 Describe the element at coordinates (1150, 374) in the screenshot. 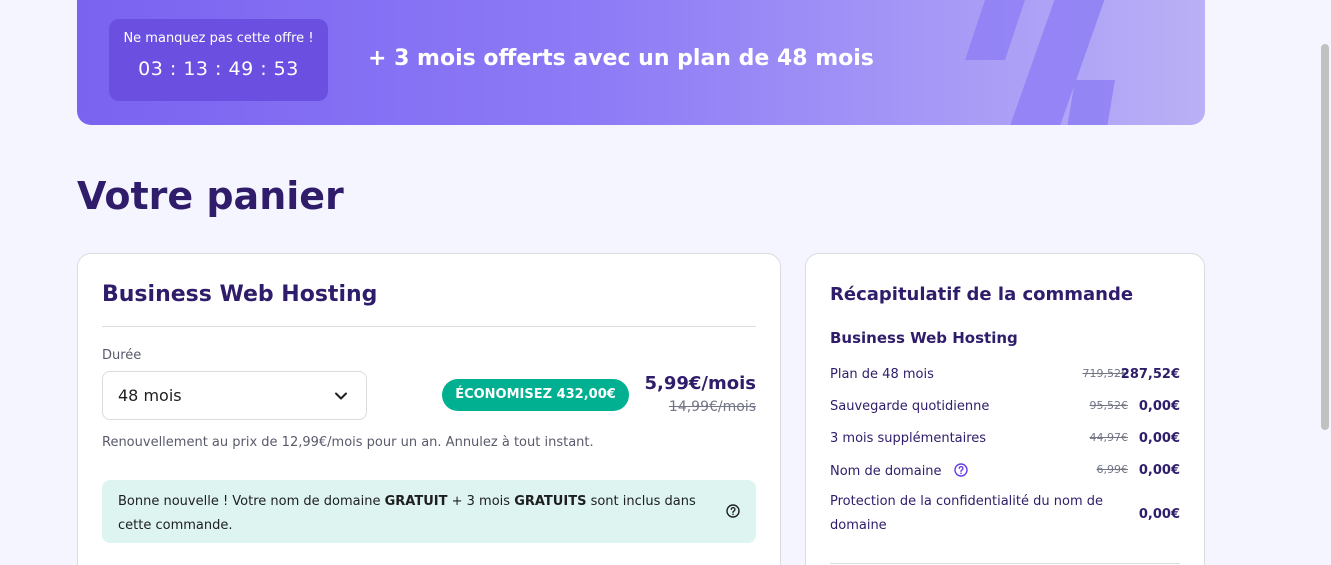

I see `summary-row-price: 287,52€` at that location.